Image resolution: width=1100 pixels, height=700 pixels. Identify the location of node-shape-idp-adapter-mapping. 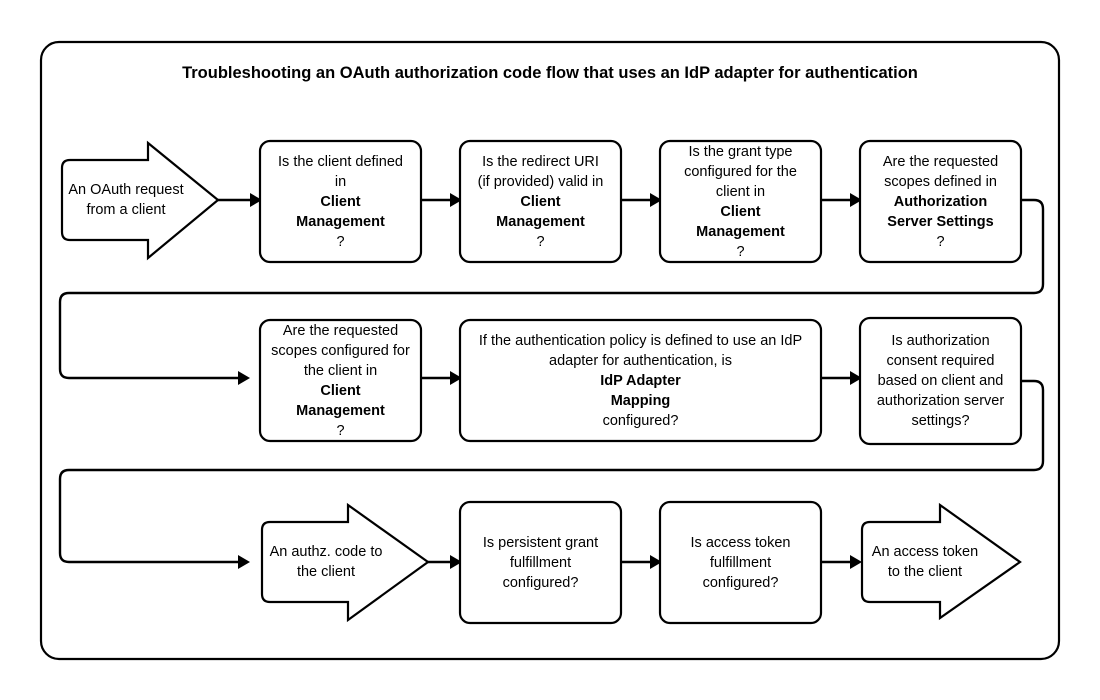
(640, 380).